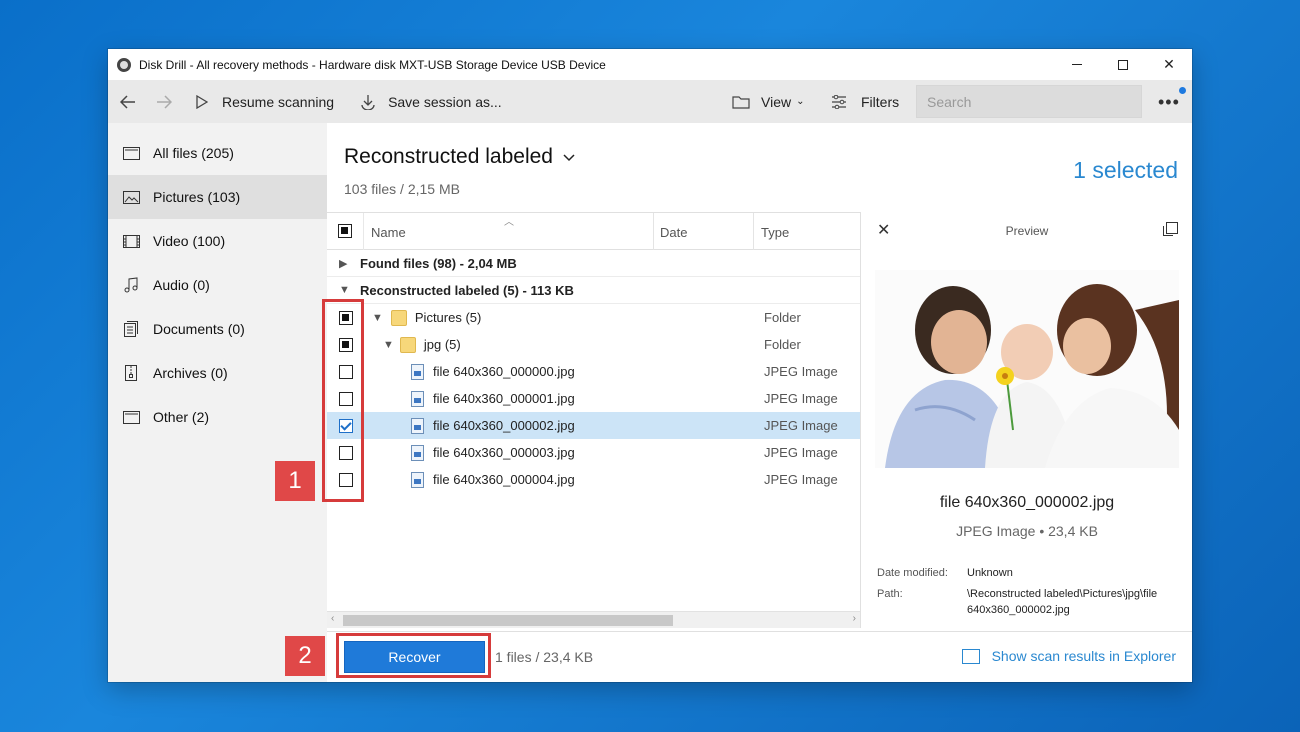 This screenshot has width=1300, height=732. What do you see at coordinates (305, 656) in the screenshot?
I see `callout-number-2: 2` at bounding box center [305, 656].